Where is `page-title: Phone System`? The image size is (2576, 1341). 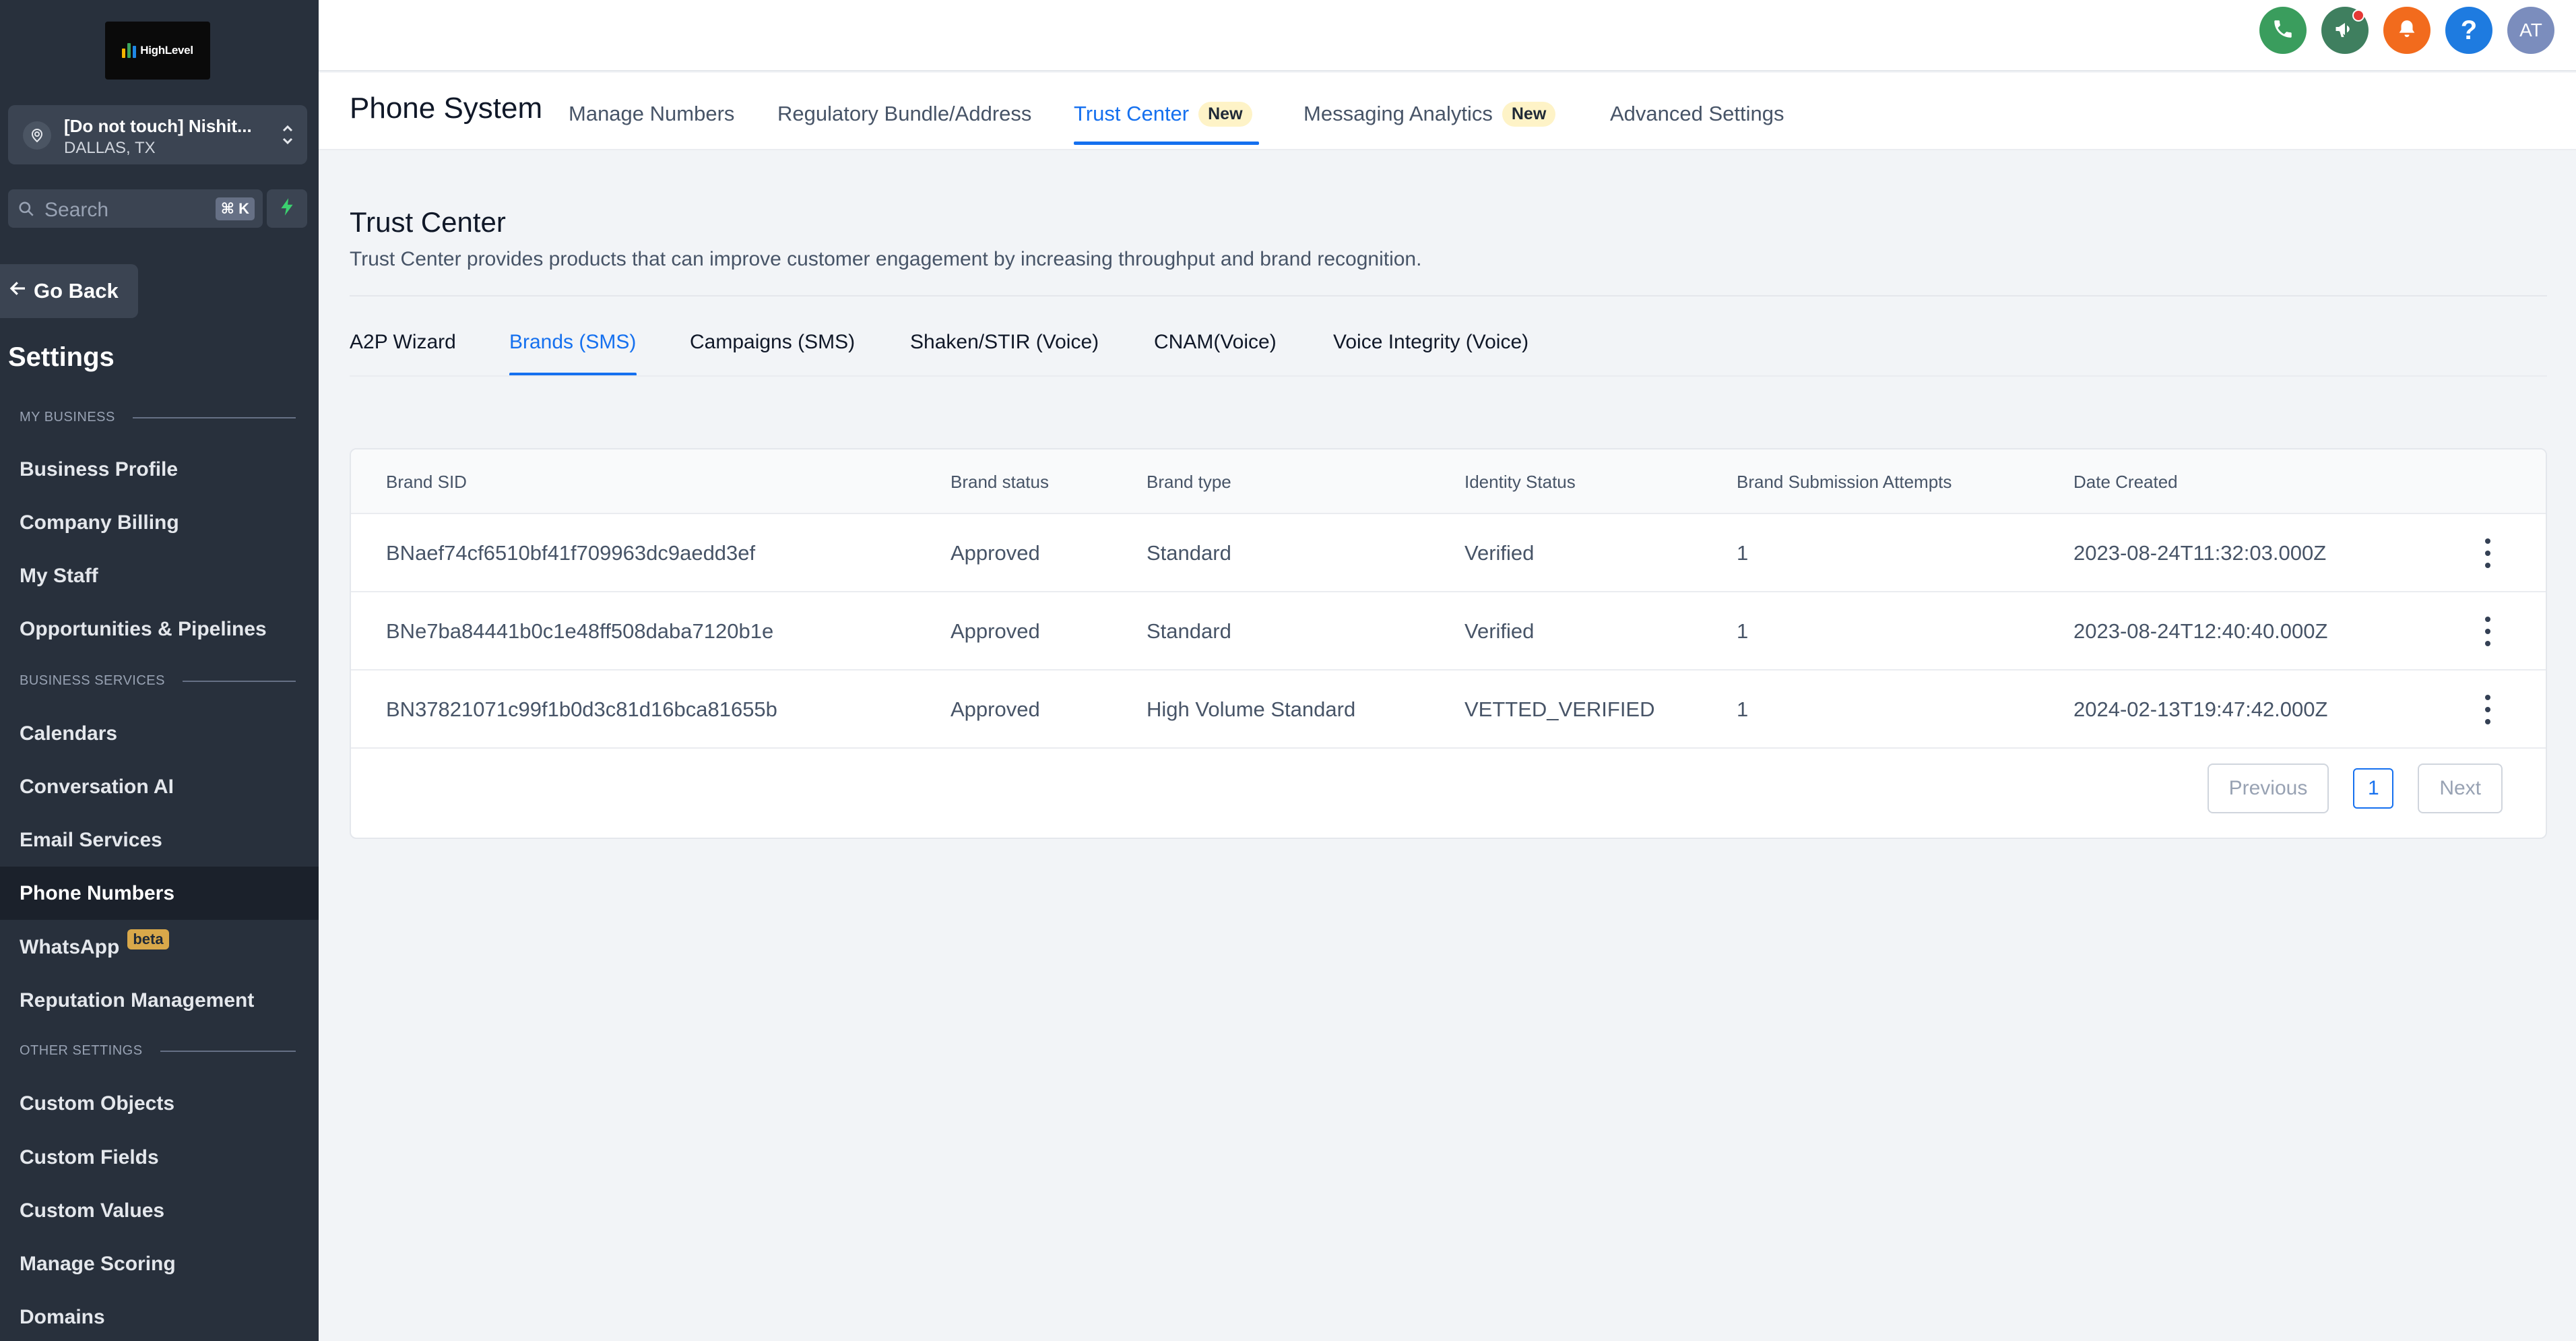 page-title: Phone System is located at coordinates (446, 109).